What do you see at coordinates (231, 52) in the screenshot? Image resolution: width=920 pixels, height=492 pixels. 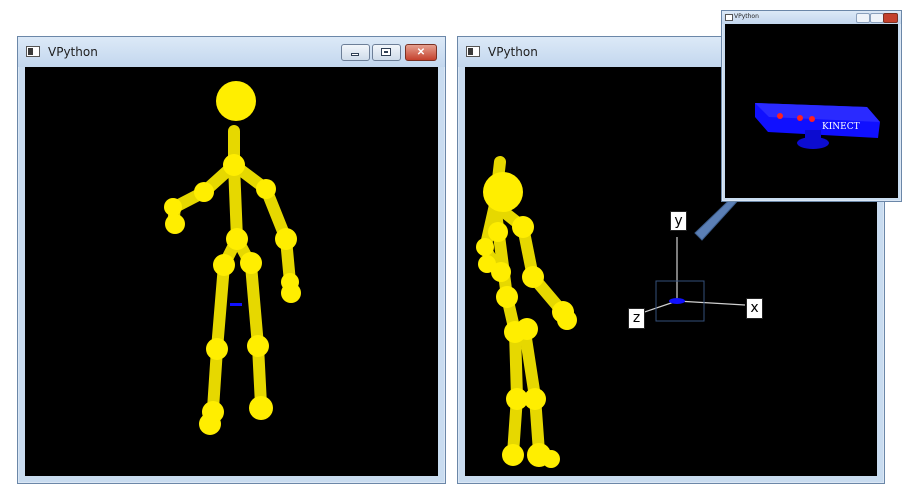 I see `left-title-bar: VPython ✕` at bounding box center [231, 52].